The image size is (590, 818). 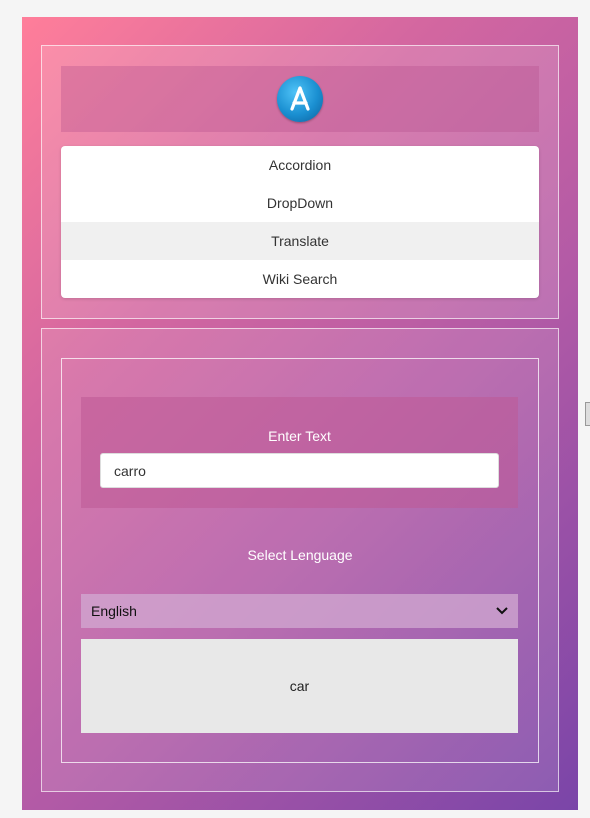 What do you see at coordinates (300, 241) in the screenshot?
I see `menu-item-translate: Translate` at bounding box center [300, 241].